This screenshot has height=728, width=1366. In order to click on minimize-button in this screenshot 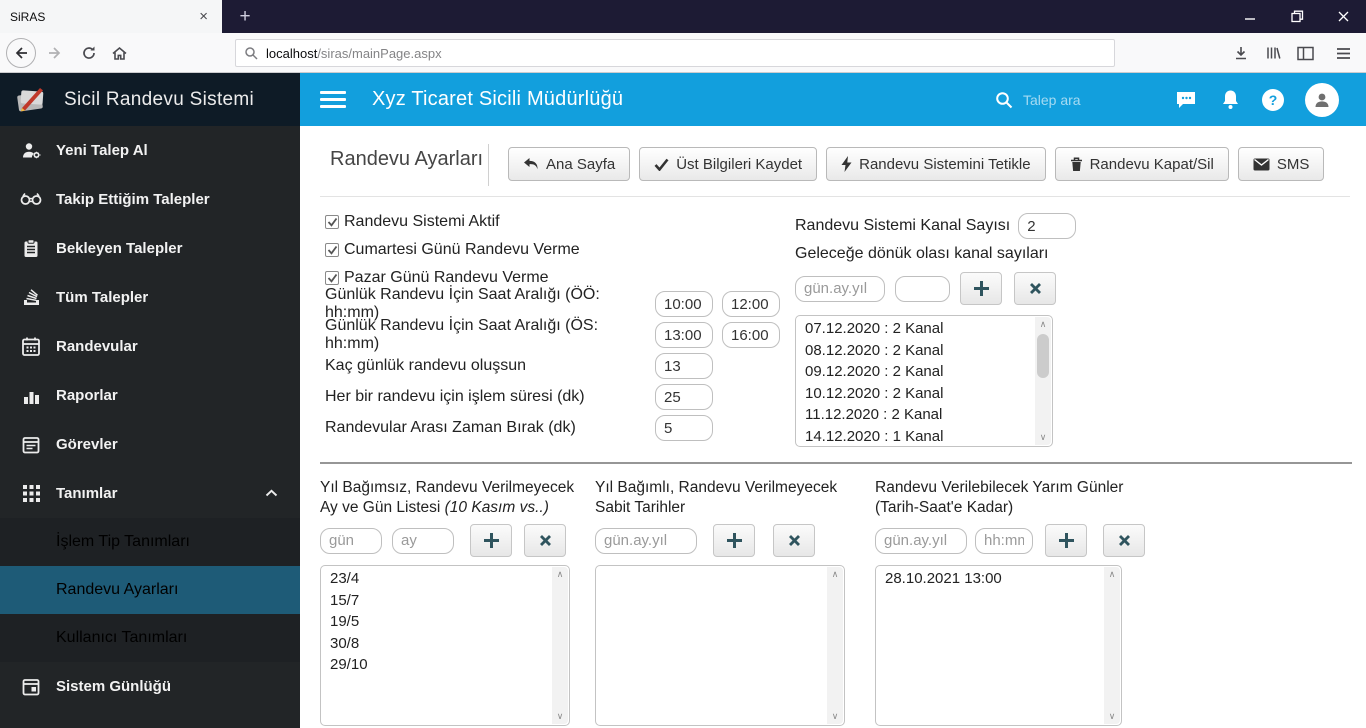, I will do `click(1250, 16)`.